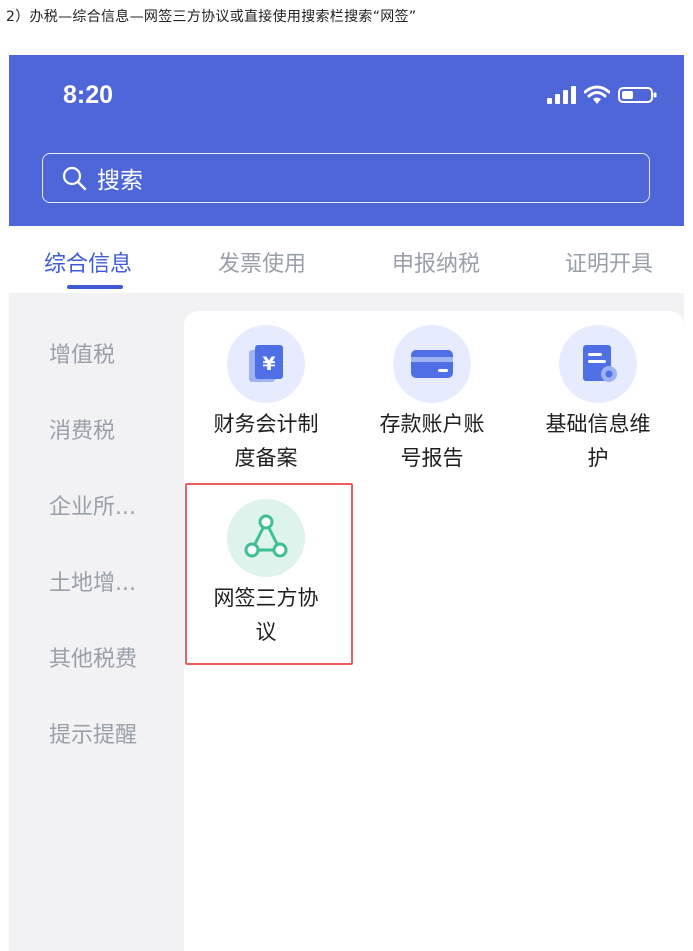 The image size is (693, 951). I want to click on search-bar: 搜索, so click(346, 178).